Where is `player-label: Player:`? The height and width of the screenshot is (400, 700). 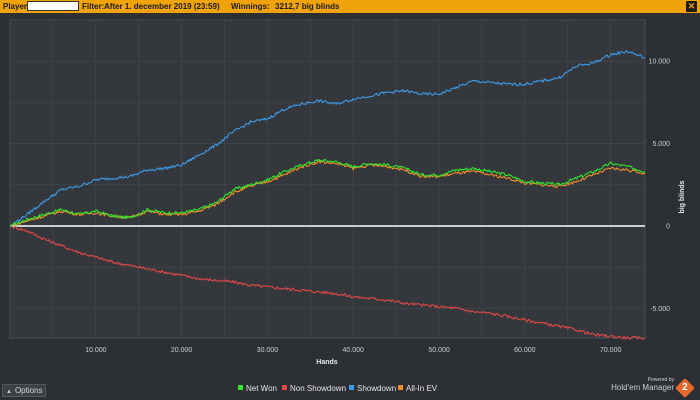
player-label: Player: is located at coordinates (16, 6).